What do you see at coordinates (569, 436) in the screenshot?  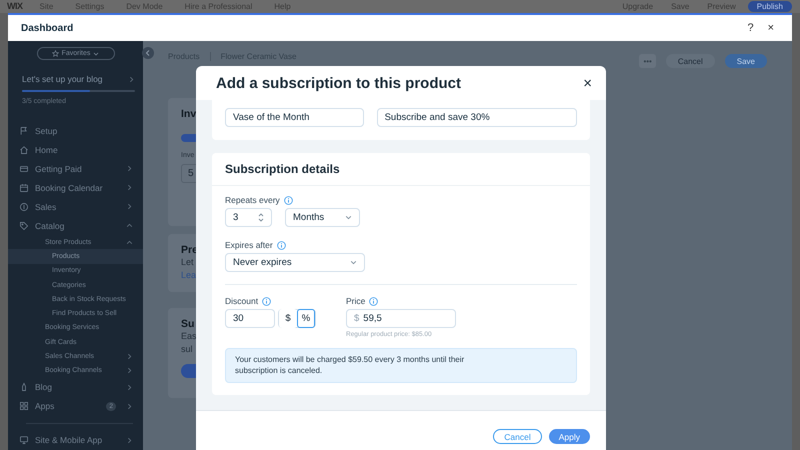 I see `apply-button: Apply` at bounding box center [569, 436].